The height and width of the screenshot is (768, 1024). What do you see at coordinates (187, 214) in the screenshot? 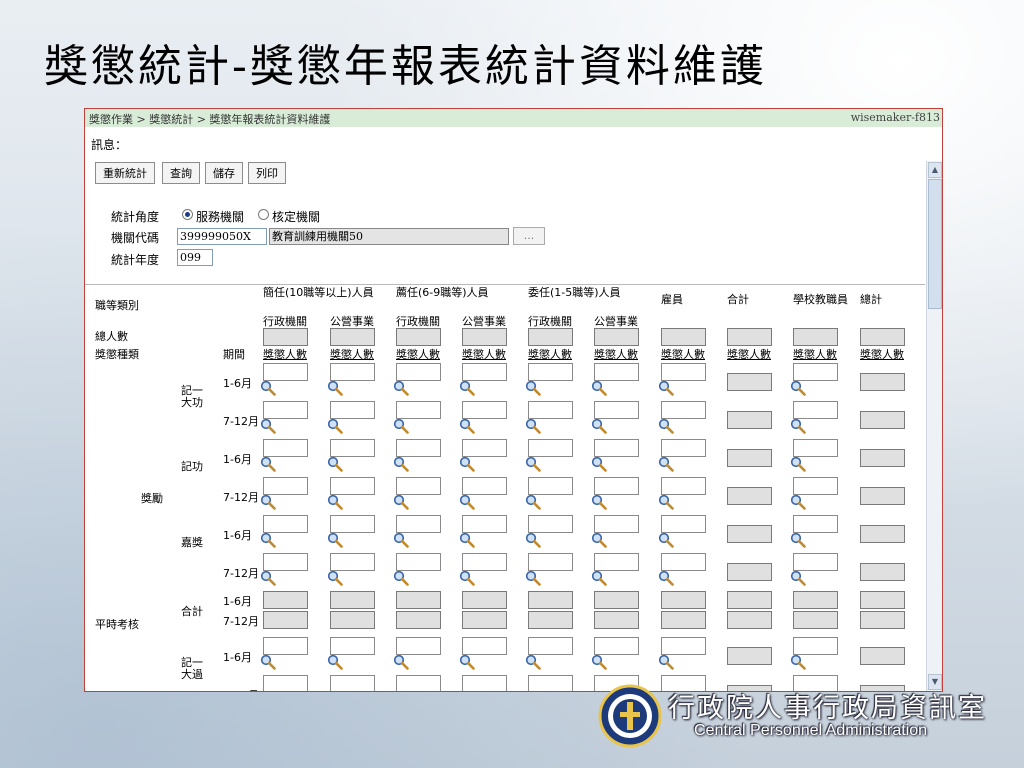
I see `radio-service-org` at bounding box center [187, 214].